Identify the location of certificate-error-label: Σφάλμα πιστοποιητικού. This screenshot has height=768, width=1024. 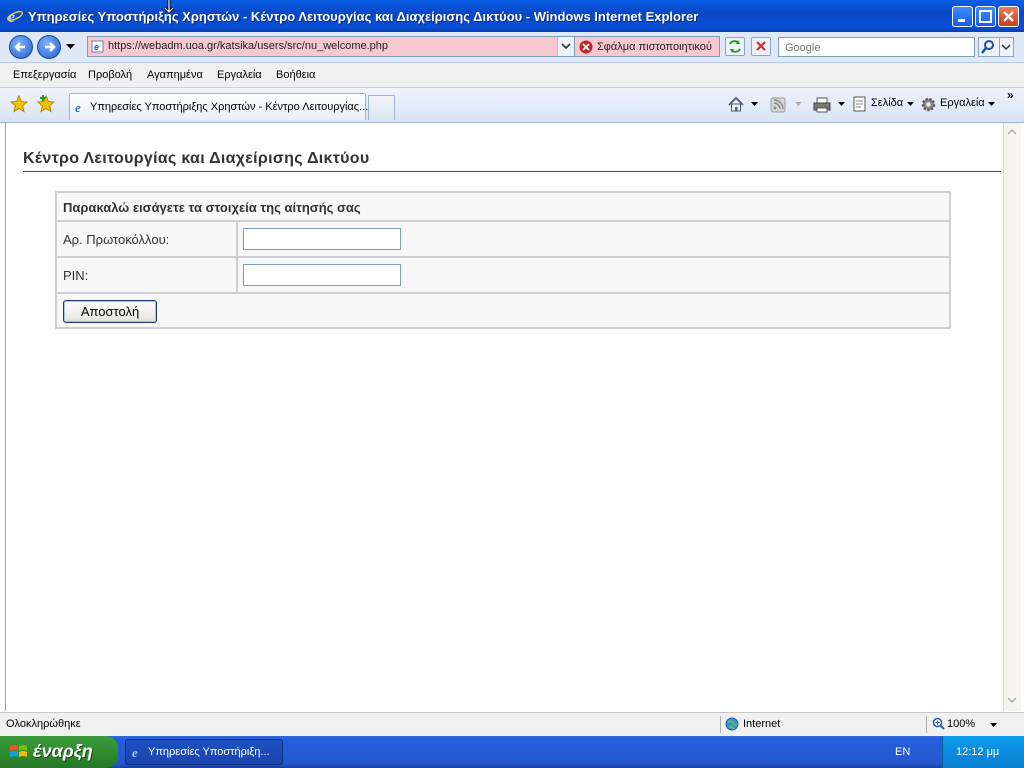
(654, 47).